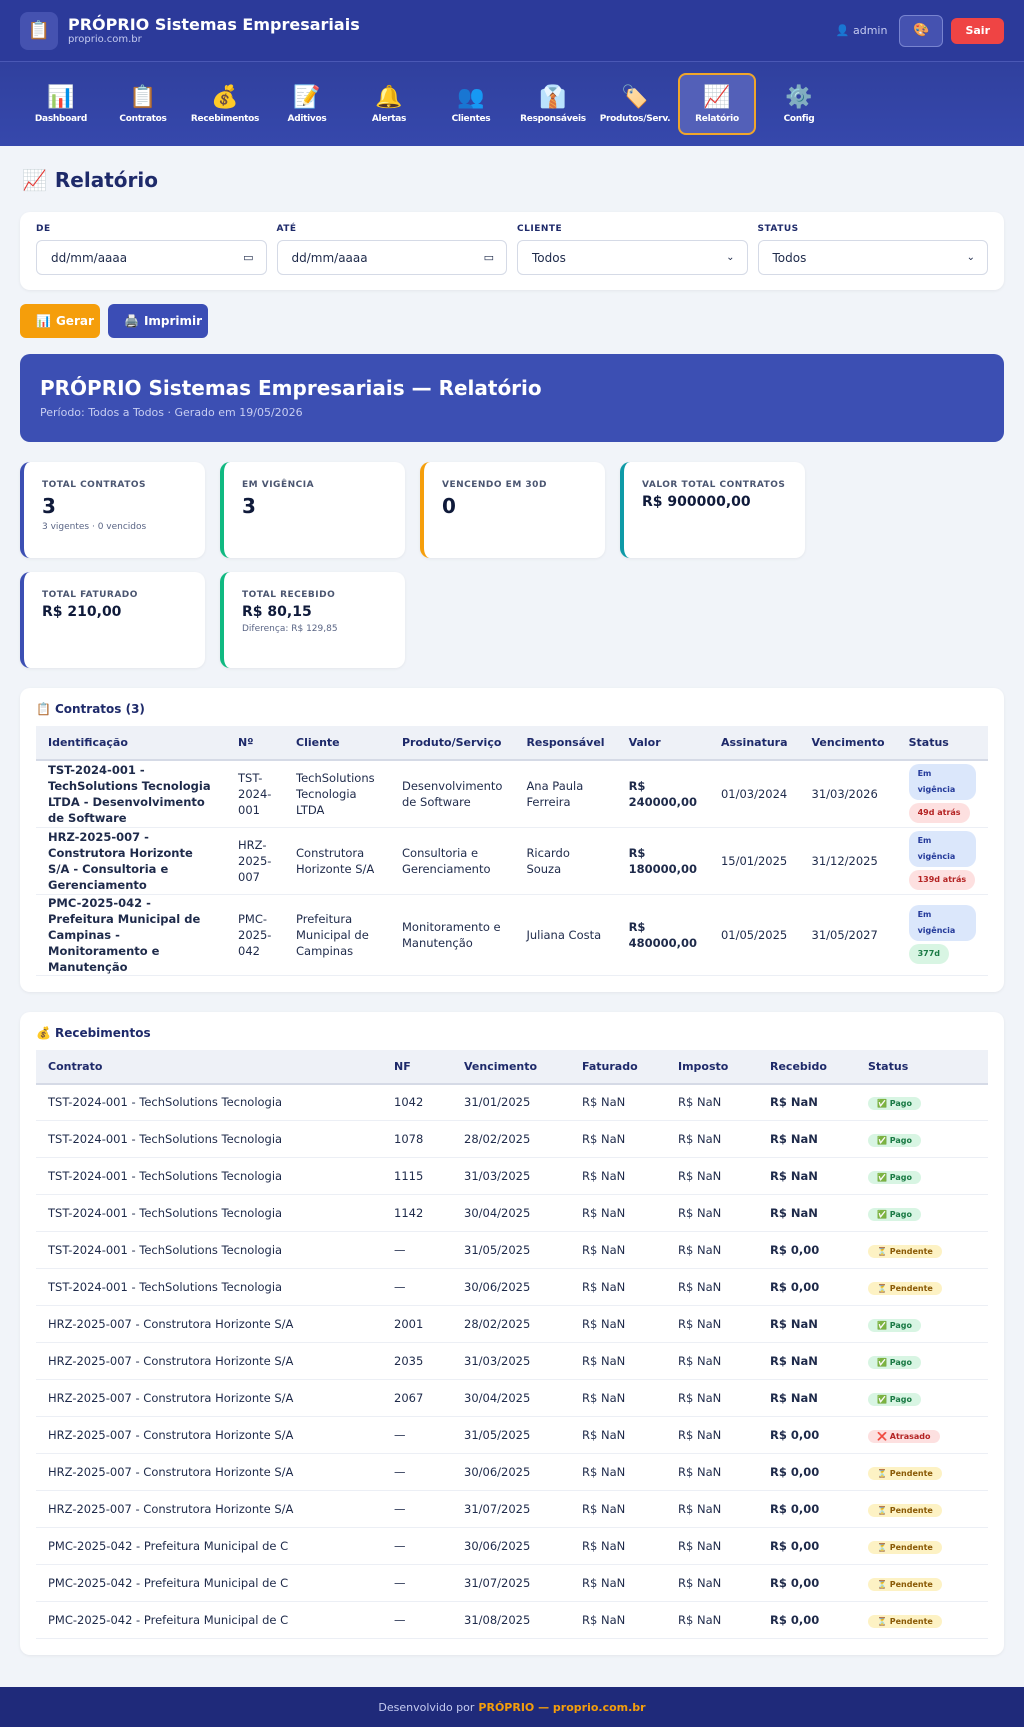  I want to click on kpi-card: TOTAL FATURADO R$ 210,00, so click(112, 620).